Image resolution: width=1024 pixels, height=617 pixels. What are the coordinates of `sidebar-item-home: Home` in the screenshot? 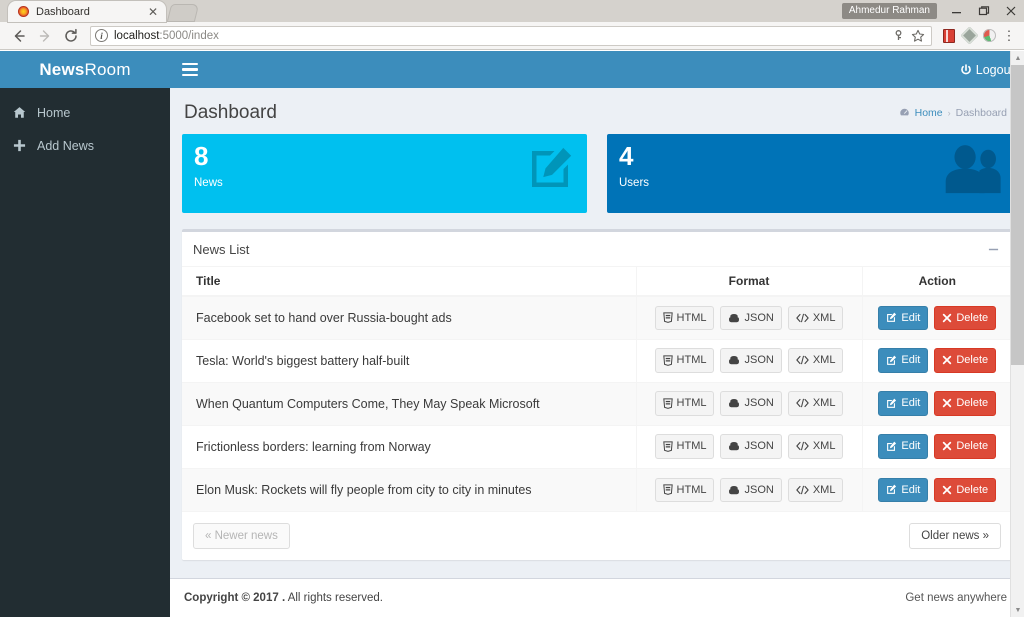 It's located at (85, 112).